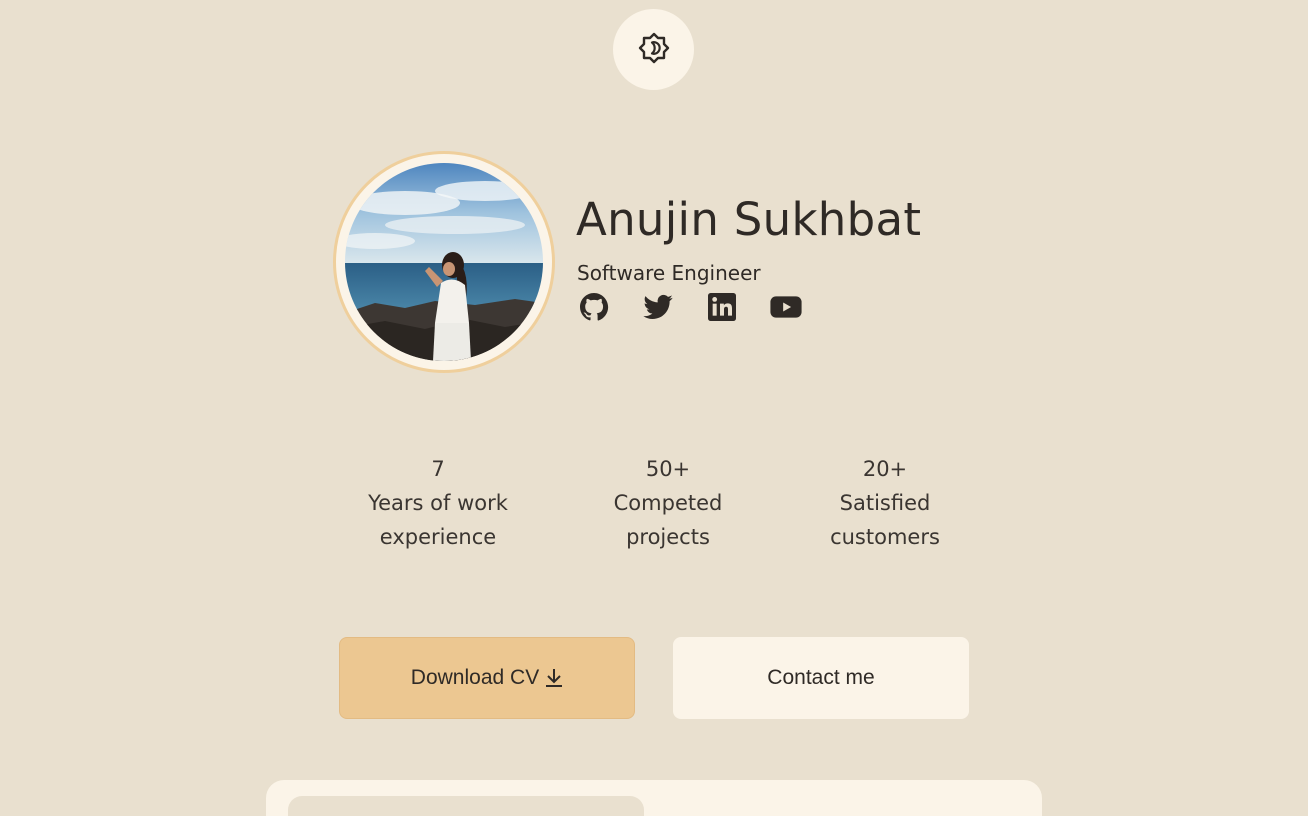 This screenshot has height=816, width=1308. What do you see at coordinates (749, 219) in the screenshot?
I see `profile-name: Anujin Sukhbat` at bounding box center [749, 219].